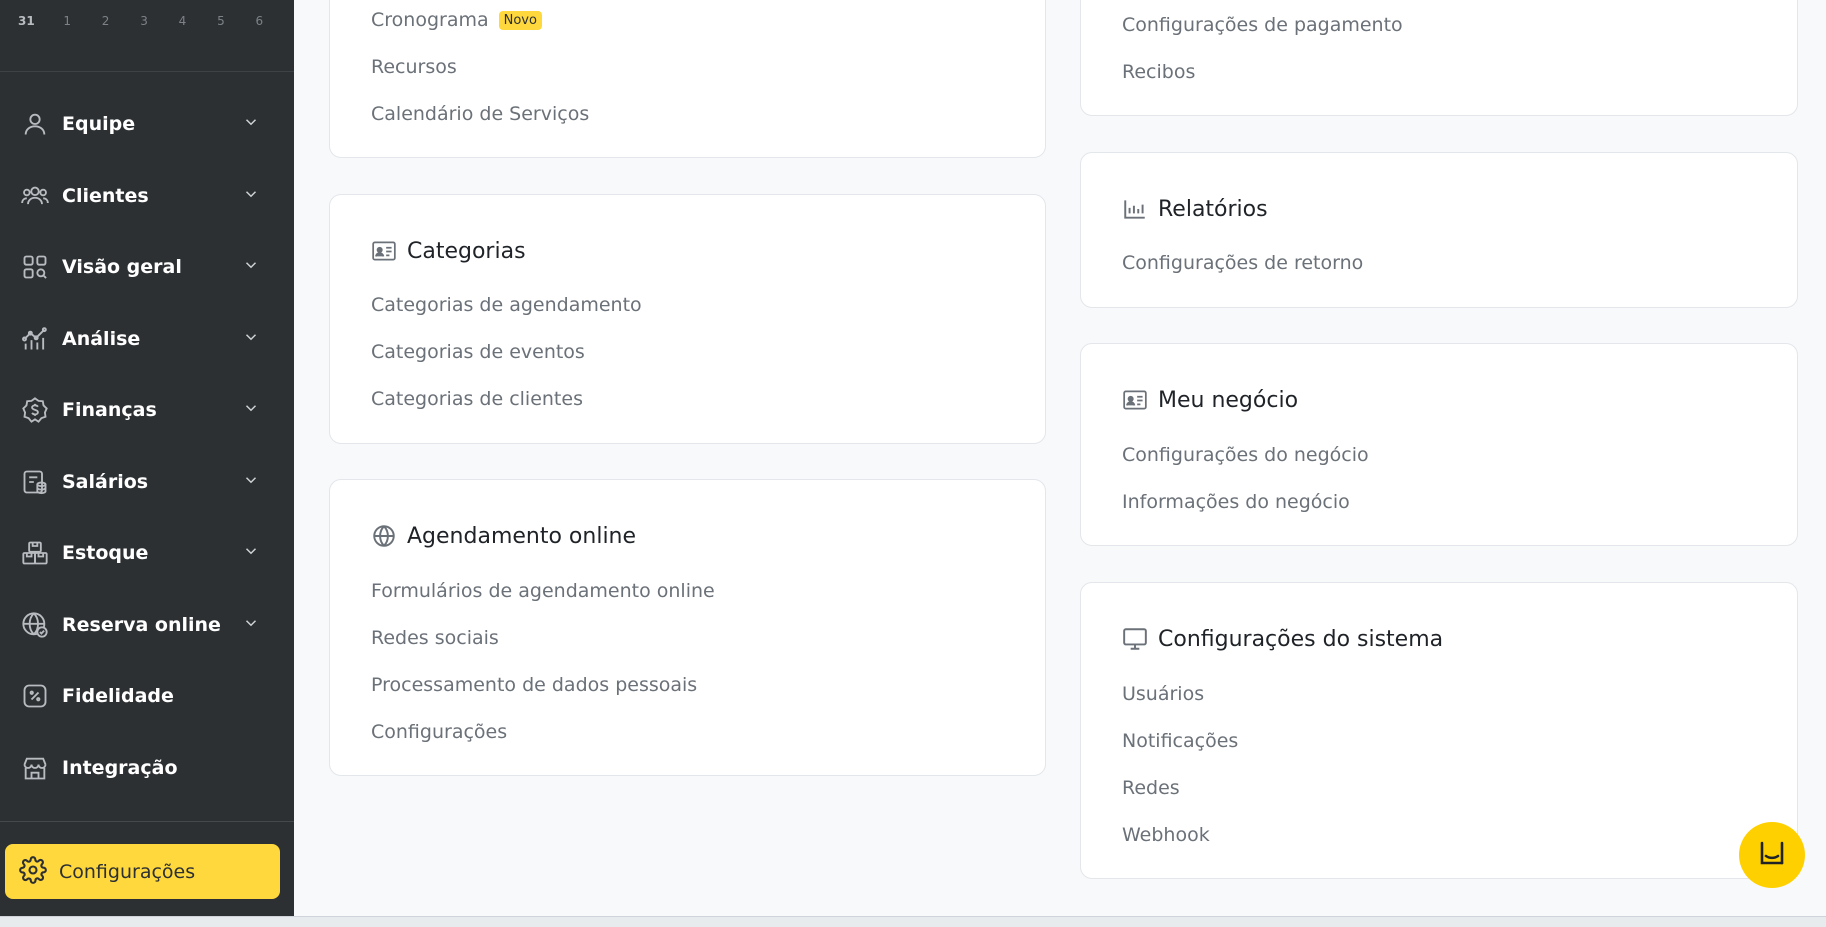 The width and height of the screenshot is (1826, 927). I want to click on link-usuarios: Usuários, so click(1163, 694).